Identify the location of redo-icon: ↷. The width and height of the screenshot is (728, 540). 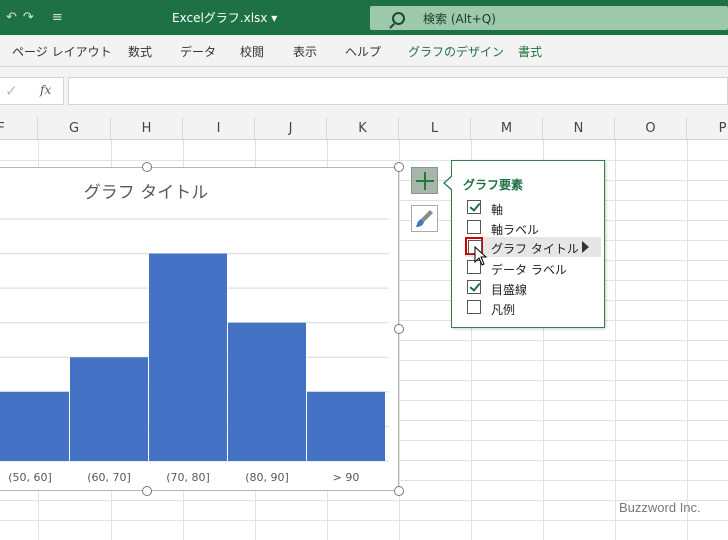
(28, 17).